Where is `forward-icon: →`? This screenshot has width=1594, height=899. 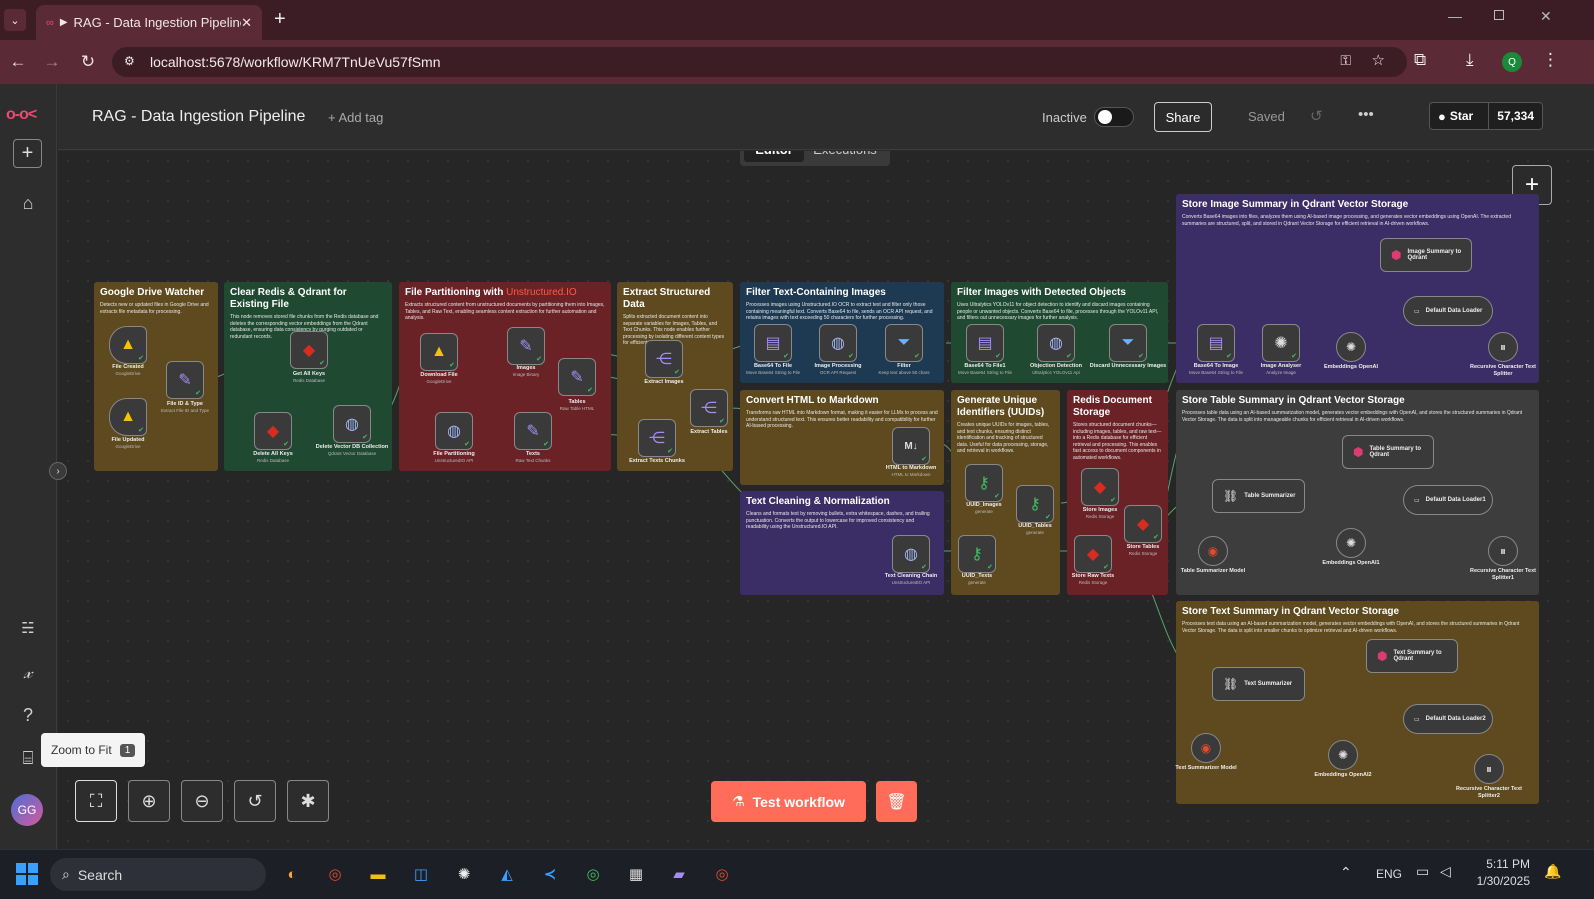 forward-icon: → is located at coordinates (52, 62).